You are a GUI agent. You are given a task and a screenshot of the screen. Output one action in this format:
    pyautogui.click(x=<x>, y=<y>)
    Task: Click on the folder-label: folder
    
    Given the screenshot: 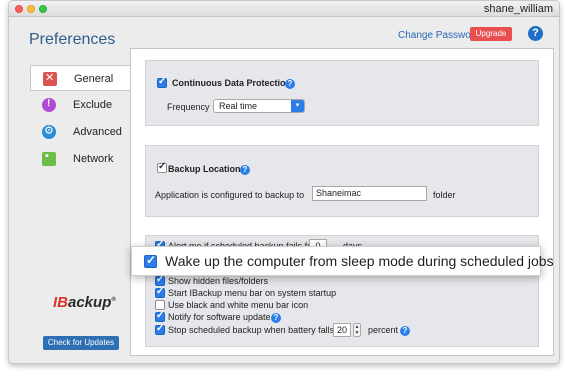 What is the action you would take?
    pyautogui.click(x=444, y=195)
    